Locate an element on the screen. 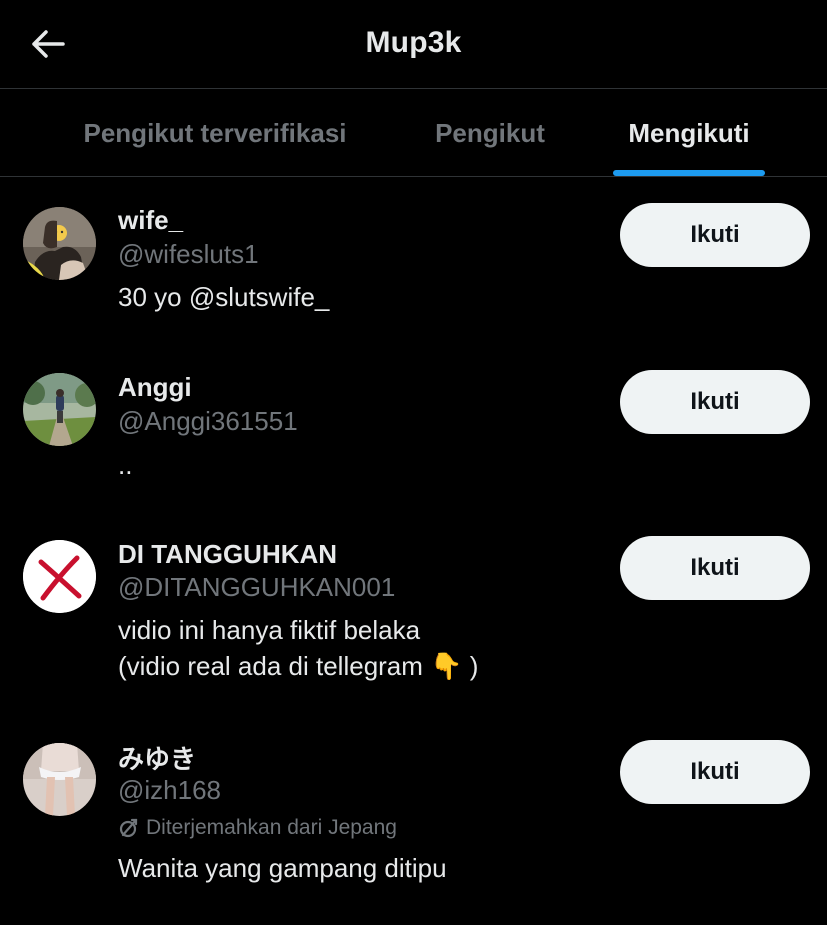 This screenshot has width=827, height=925. translated-note: Diterjemahkan dari Jepang is located at coordinates (257, 828).